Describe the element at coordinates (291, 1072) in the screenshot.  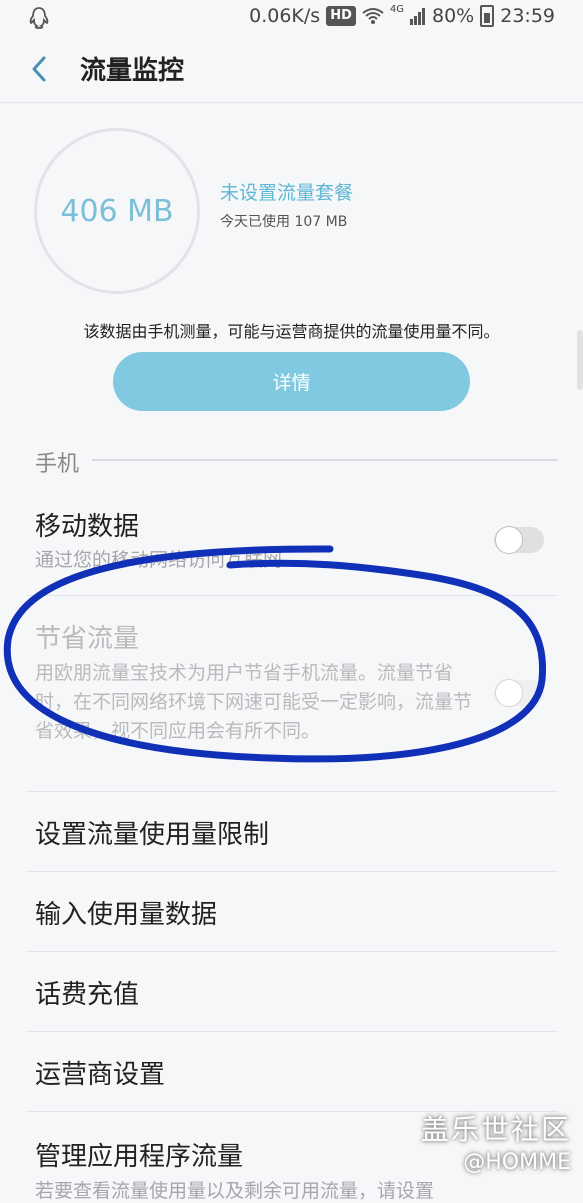
I see `menu-item-carrier-settings: 运营商设置` at that location.